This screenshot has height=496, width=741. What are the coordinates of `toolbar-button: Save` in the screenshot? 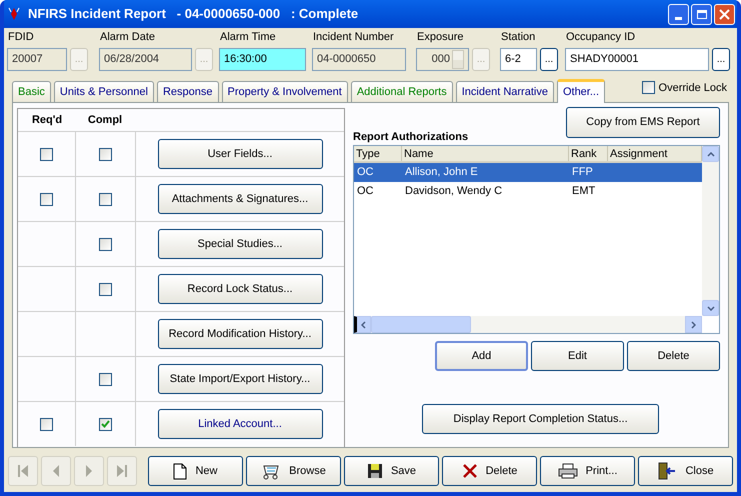 It's located at (391, 471).